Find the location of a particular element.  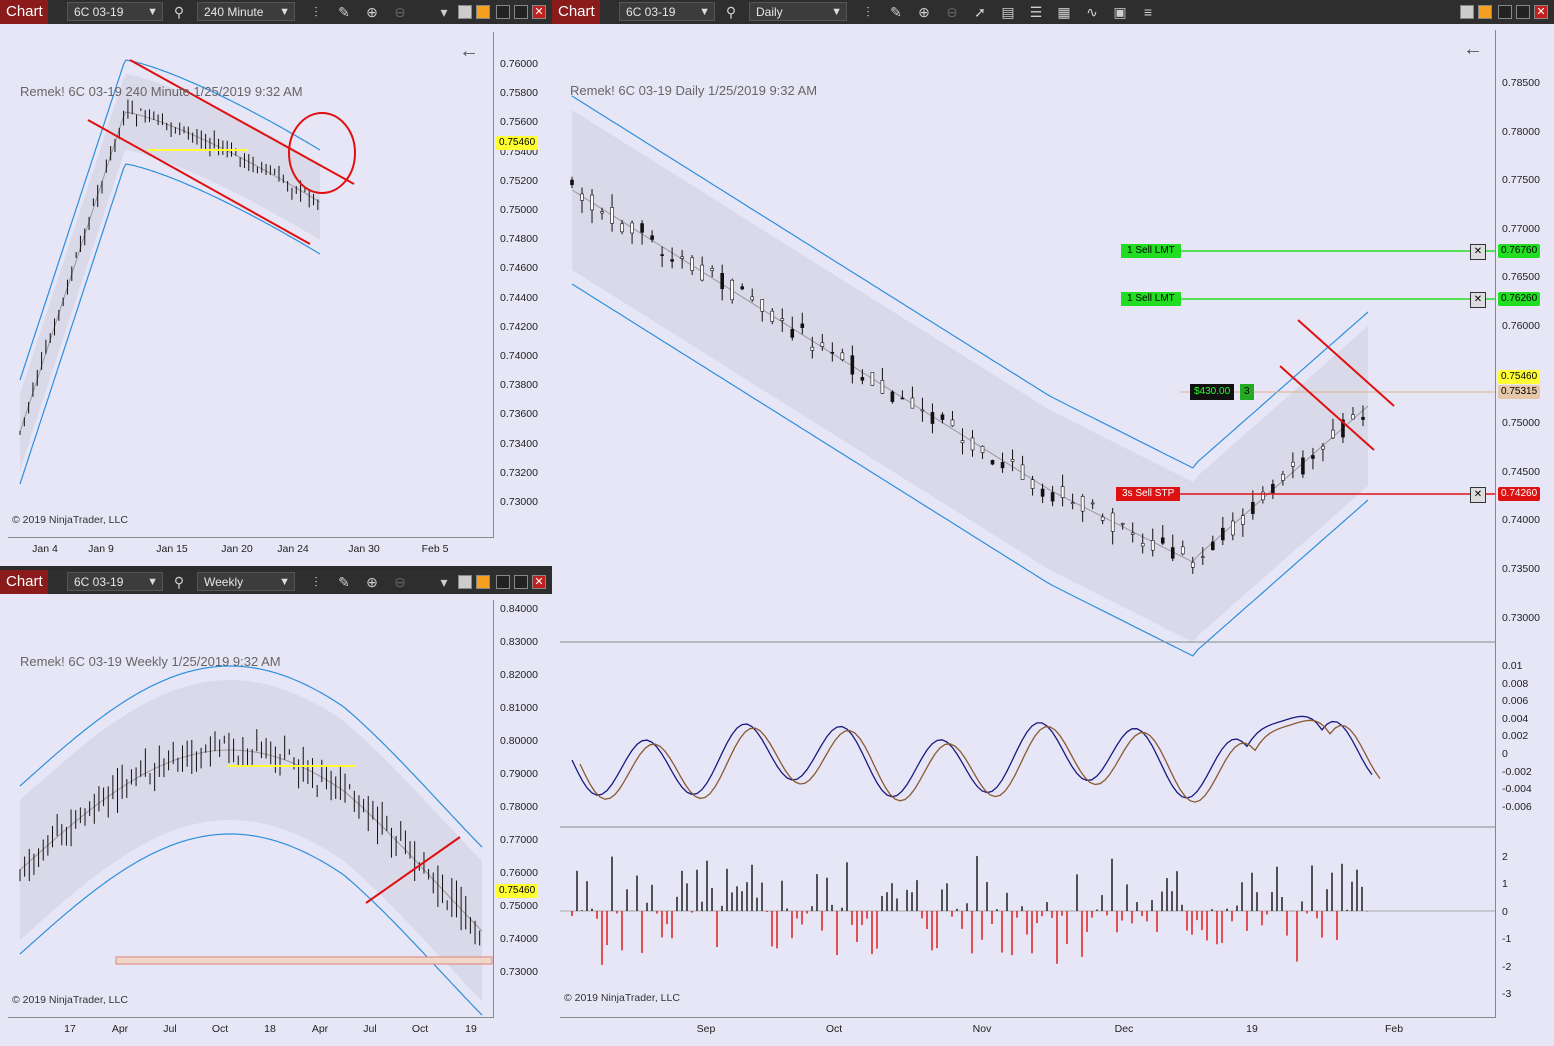

cancel-order-3: ✕ is located at coordinates (1478, 495).